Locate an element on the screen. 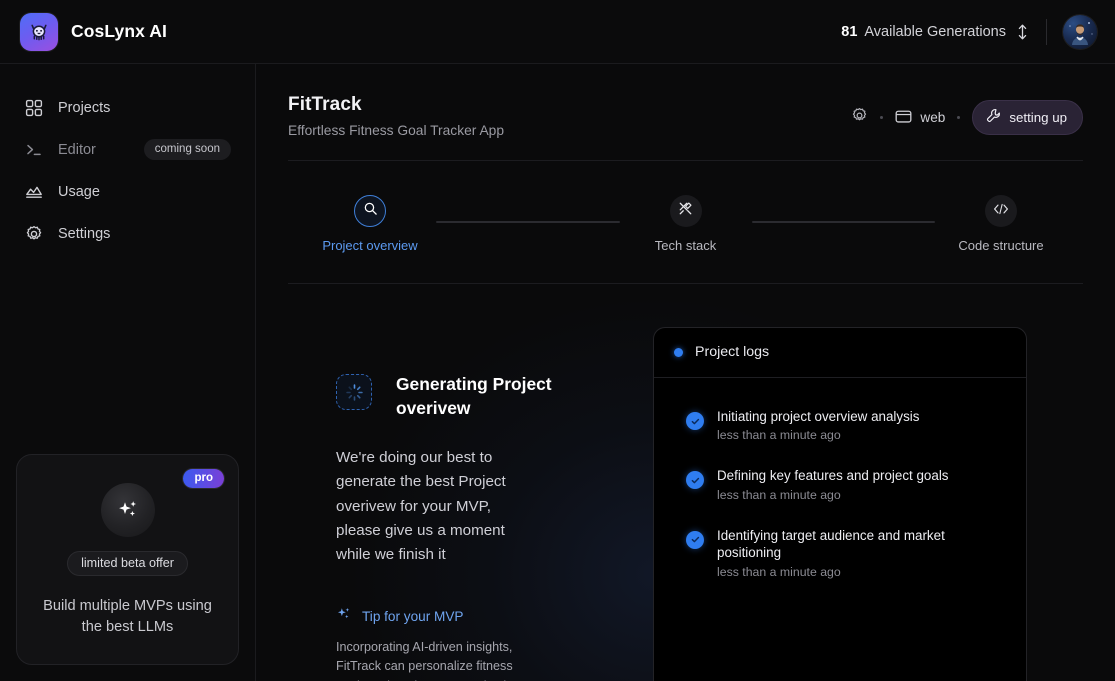 This screenshot has width=1115, height=681. gear-icon is located at coordinates (34, 234).